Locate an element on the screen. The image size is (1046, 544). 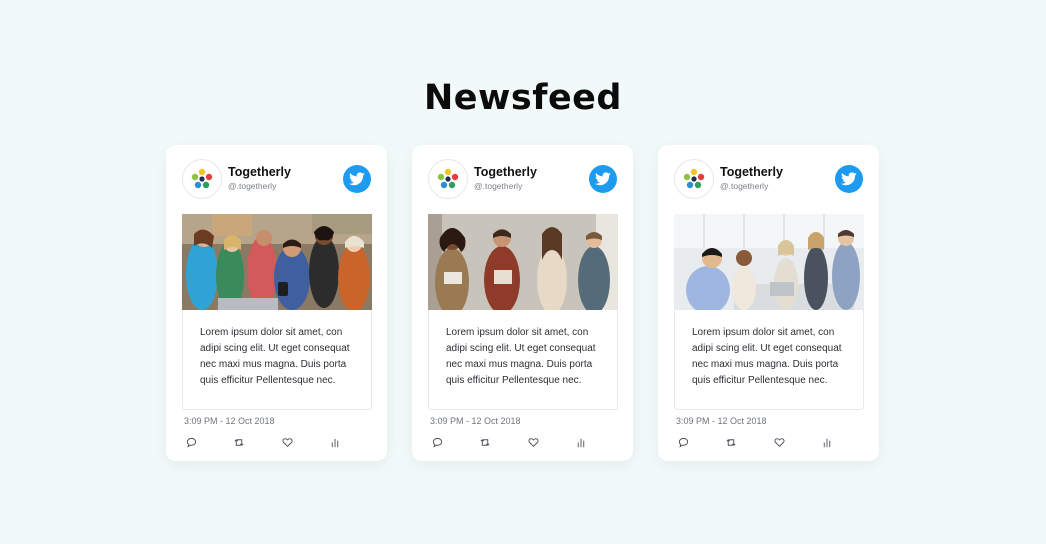
office-team-photo is located at coordinates (769, 262).